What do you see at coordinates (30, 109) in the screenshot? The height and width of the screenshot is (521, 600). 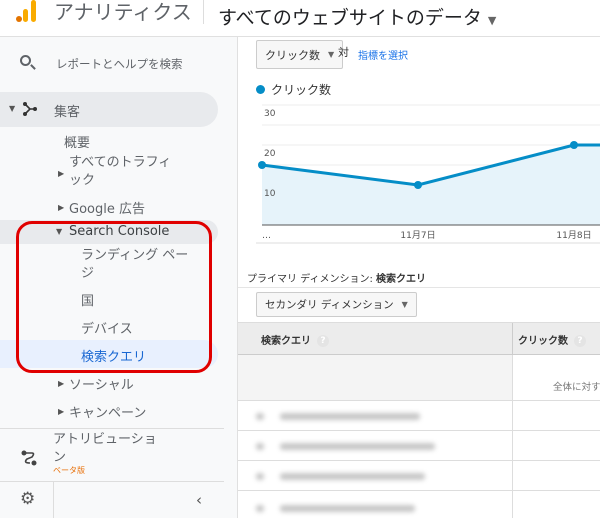 I see `acquisition-icon` at bounding box center [30, 109].